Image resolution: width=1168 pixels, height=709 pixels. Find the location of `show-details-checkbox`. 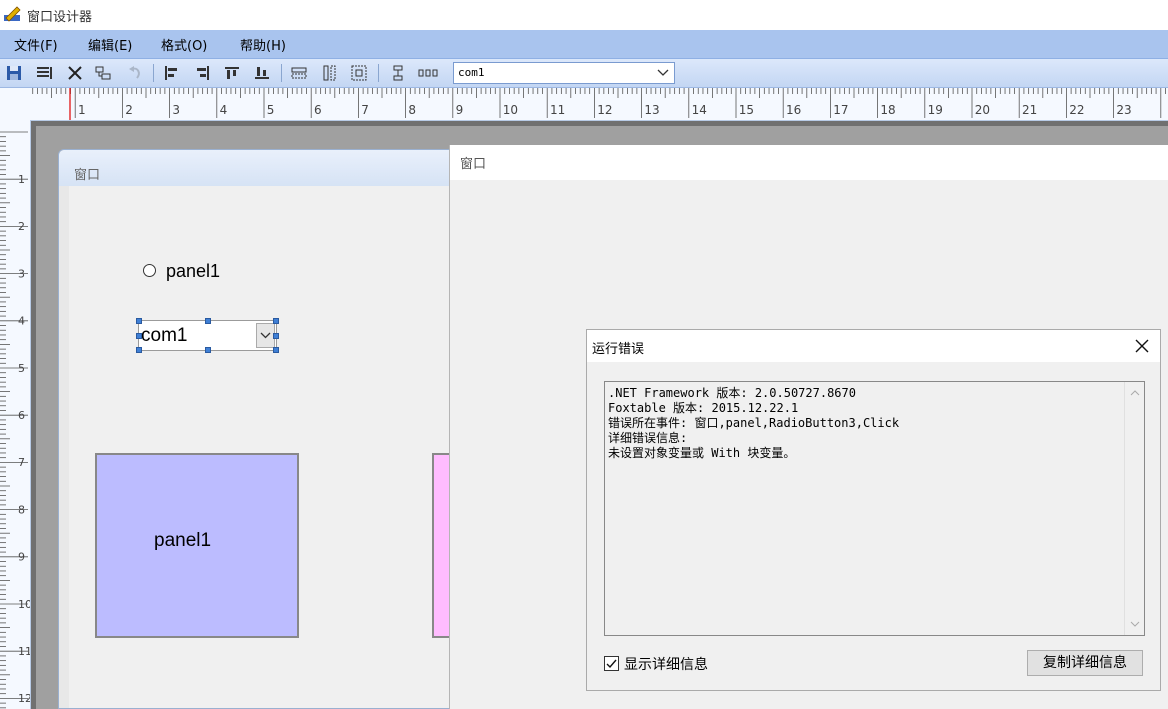

show-details-checkbox is located at coordinates (611, 663).